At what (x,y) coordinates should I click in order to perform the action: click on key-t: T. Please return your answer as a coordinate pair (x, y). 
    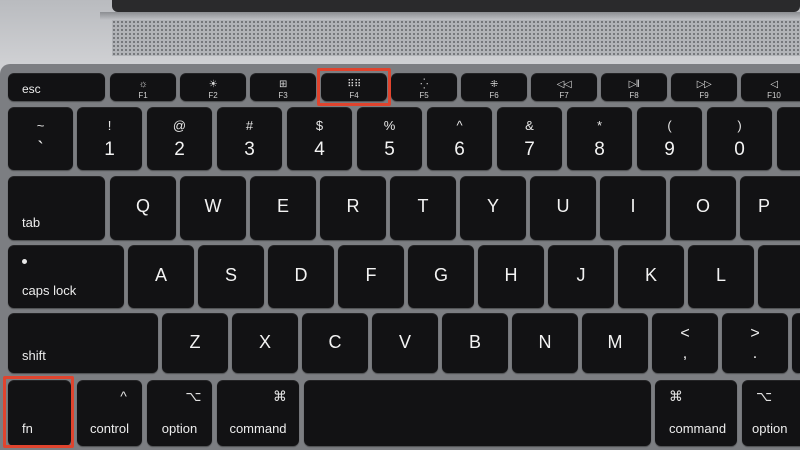
    Looking at the image, I should click on (423, 208).